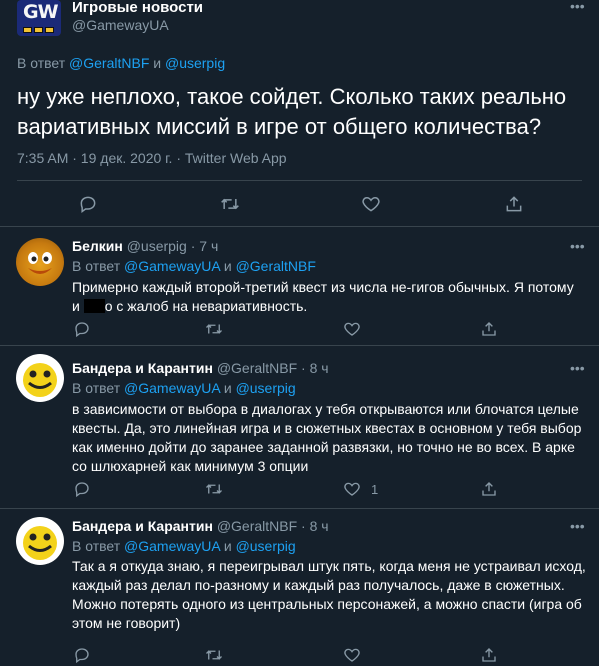 The image size is (599, 666). What do you see at coordinates (41, 12) in the screenshot?
I see `avatar-logo-text: GW` at bounding box center [41, 12].